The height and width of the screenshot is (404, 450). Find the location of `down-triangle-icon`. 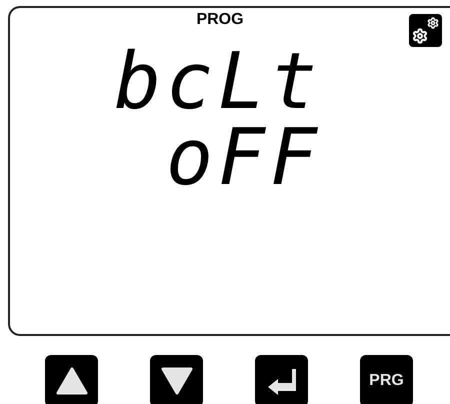

down-triangle-icon is located at coordinates (176, 381).